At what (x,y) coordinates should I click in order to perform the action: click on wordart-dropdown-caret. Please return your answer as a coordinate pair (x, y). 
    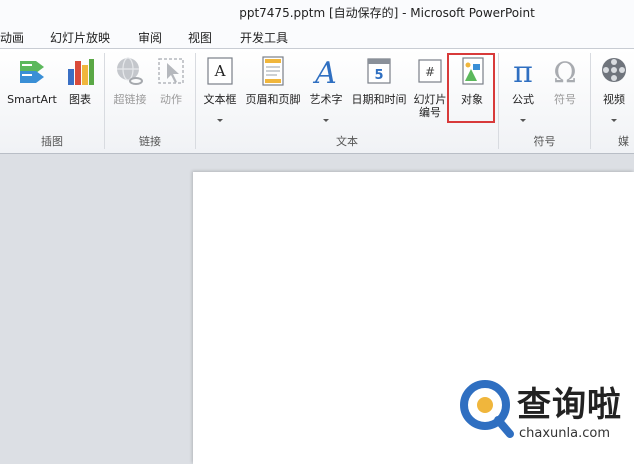
    Looking at the image, I should click on (326, 120).